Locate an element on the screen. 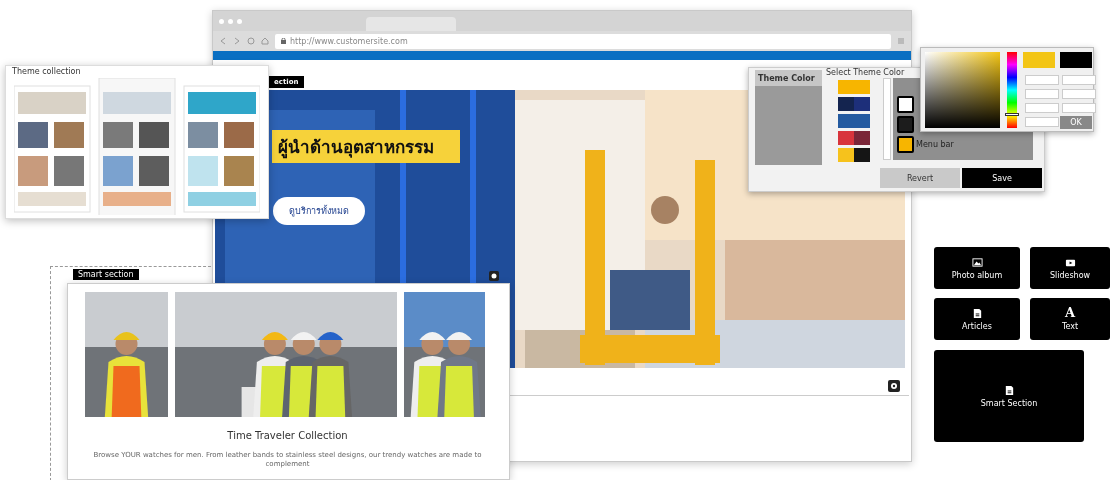 The height and width of the screenshot is (480, 1110). widget-button: A Text is located at coordinates (1070, 319).